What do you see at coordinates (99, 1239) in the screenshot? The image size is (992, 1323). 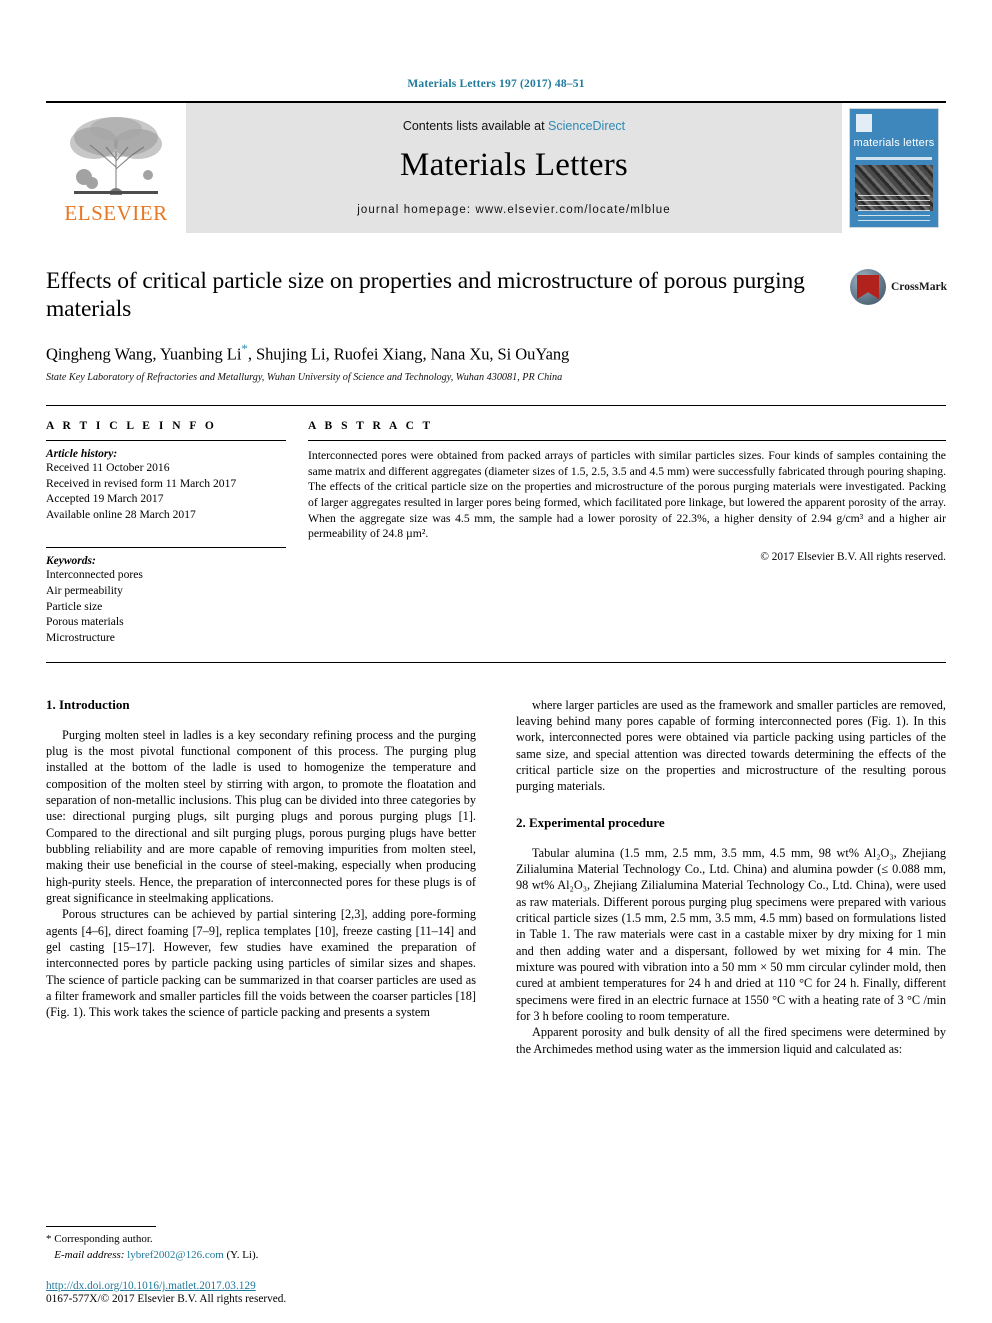 I see `corresponding-author-note: * Corresponding author.` at bounding box center [99, 1239].